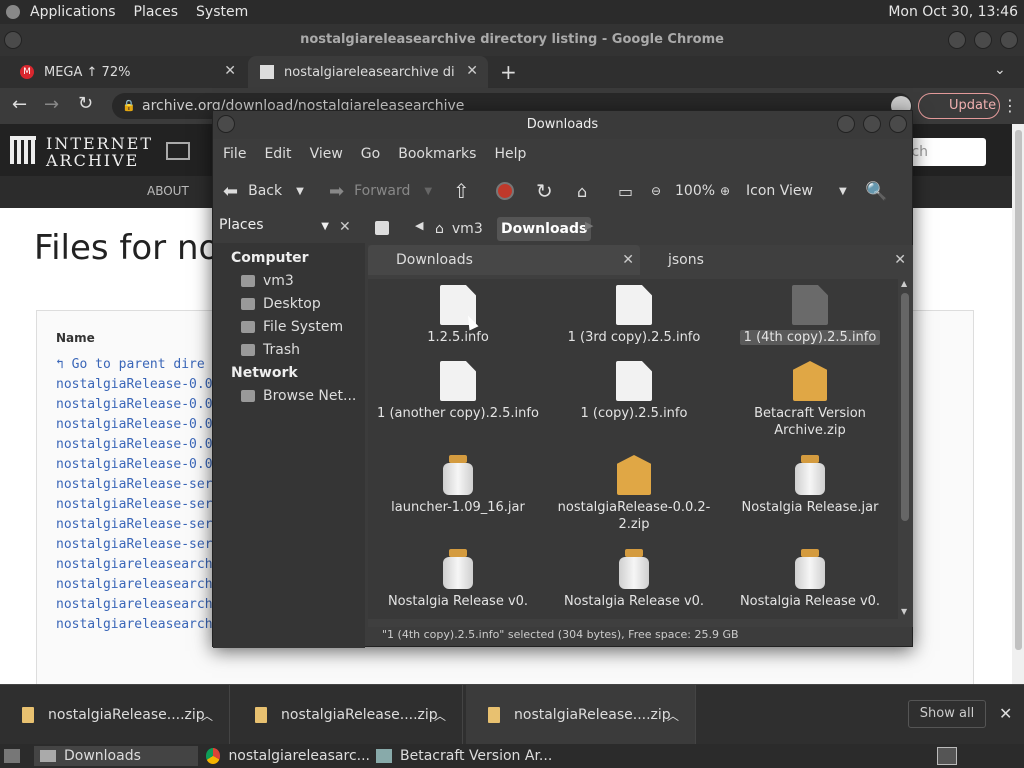 The height and width of the screenshot is (768, 1024). What do you see at coordinates (634, 391) in the screenshot?
I see `file-item: 1 (copy).2.5.info` at bounding box center [634, 391].